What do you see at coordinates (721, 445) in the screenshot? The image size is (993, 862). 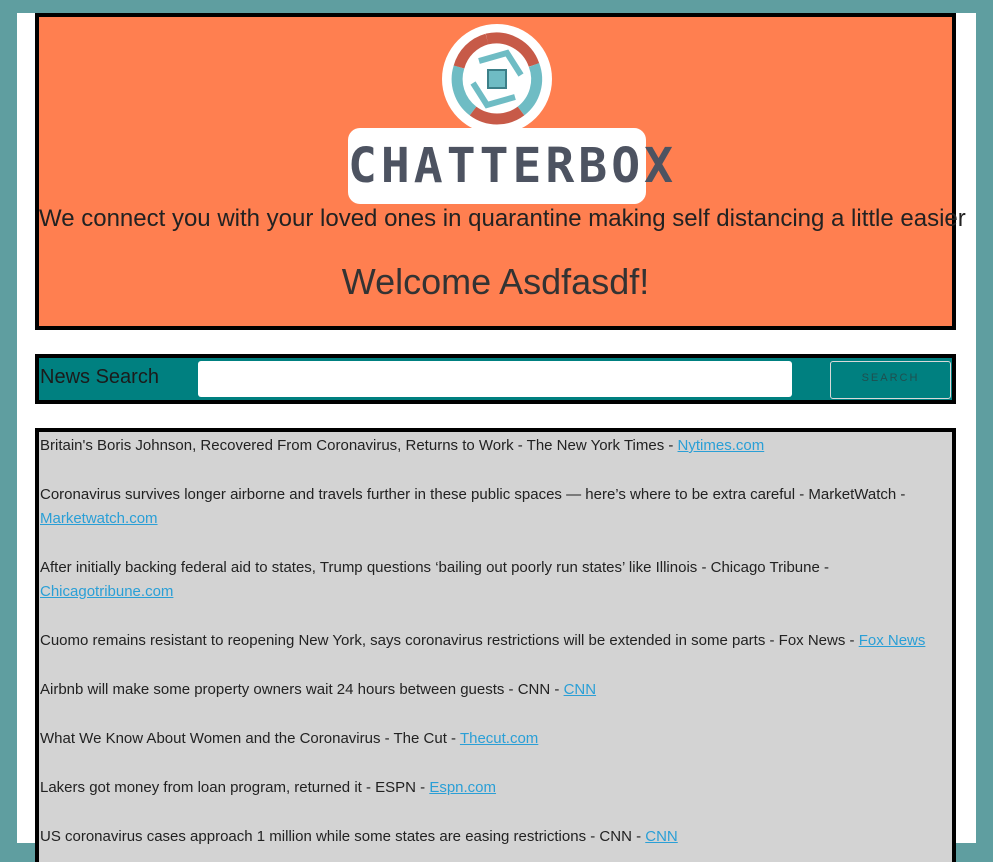 I see `news-source-link: Nytimes.com` at bounding box center [721, 445].